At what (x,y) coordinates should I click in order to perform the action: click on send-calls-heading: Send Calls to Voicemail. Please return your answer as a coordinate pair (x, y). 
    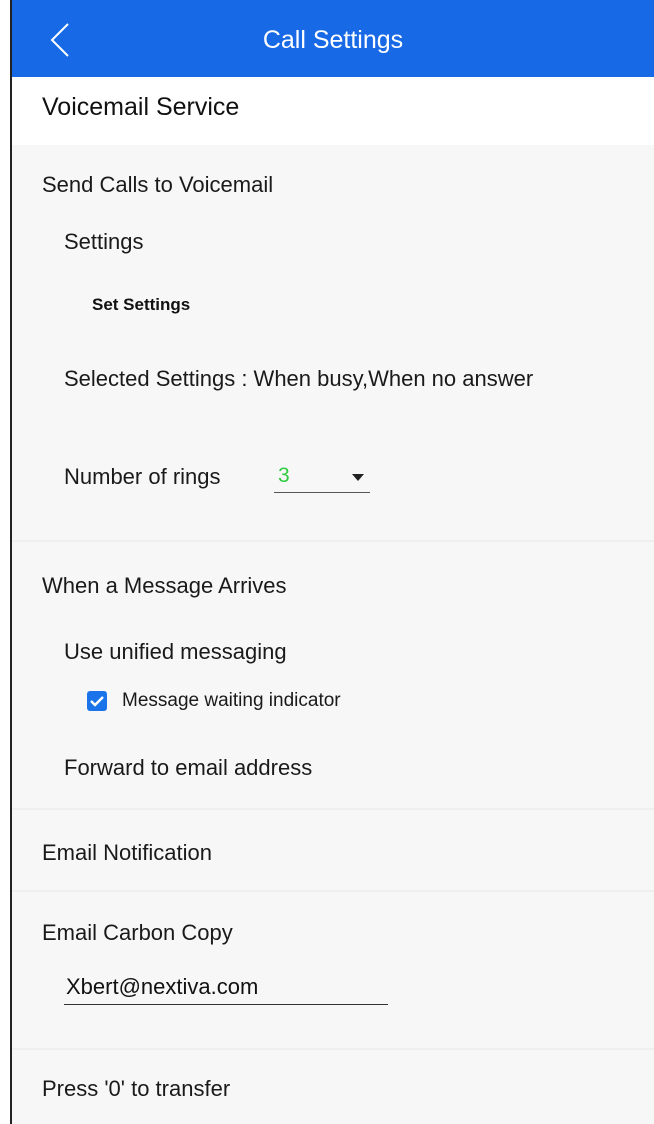
    Looking at the image, I should click on (158, 184).